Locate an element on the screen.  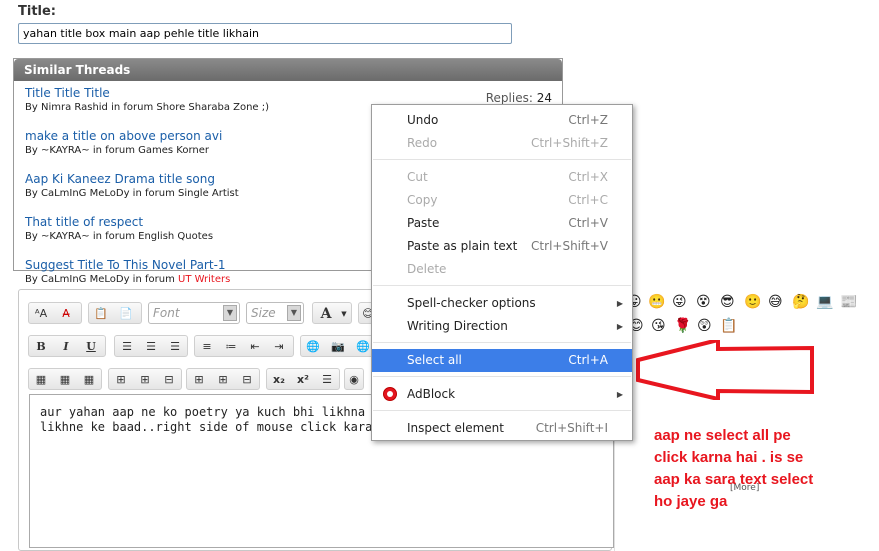
smiley-icon: 🙂 is located at coordinates (752, 302).